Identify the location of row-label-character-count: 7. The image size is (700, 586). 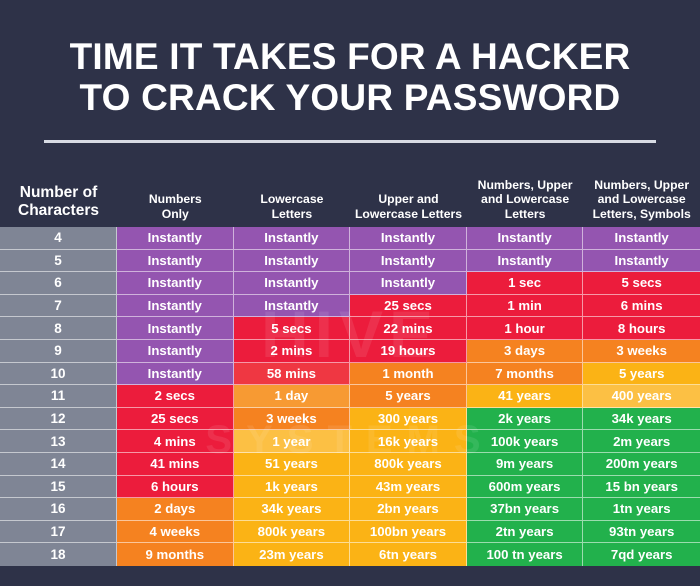
(58, 306).